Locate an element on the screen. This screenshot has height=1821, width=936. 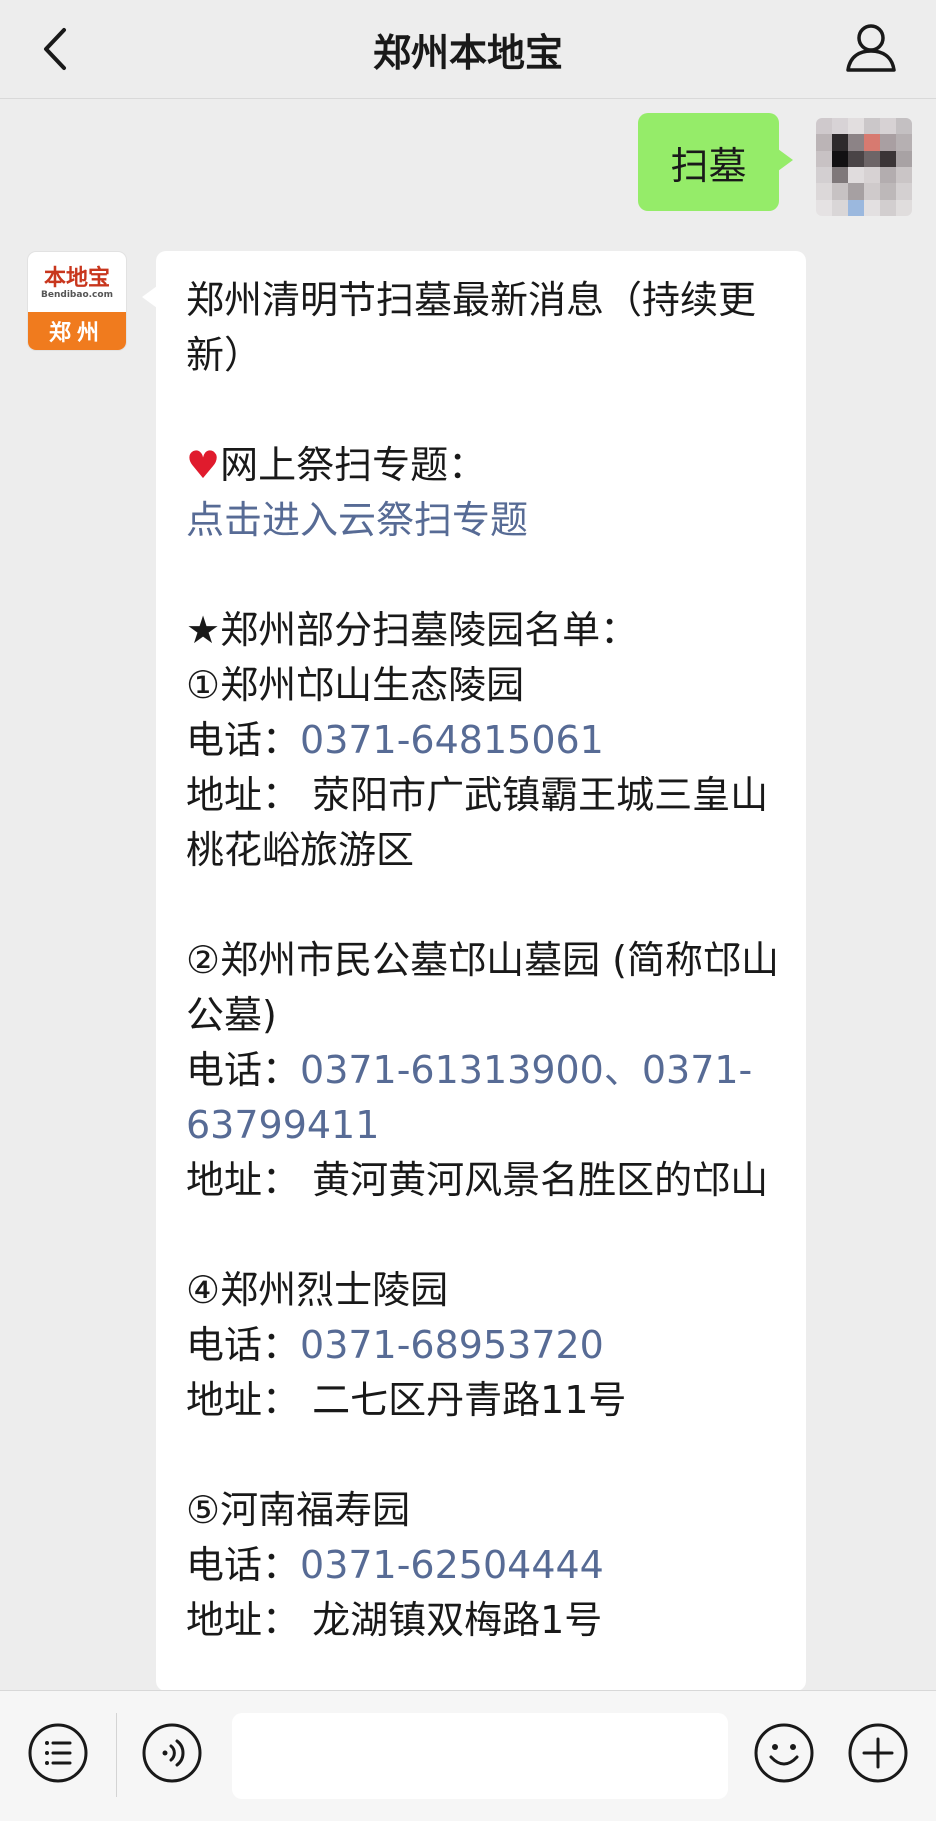
sent-message-text: 扫墓 is located at coordinates (708, 165).